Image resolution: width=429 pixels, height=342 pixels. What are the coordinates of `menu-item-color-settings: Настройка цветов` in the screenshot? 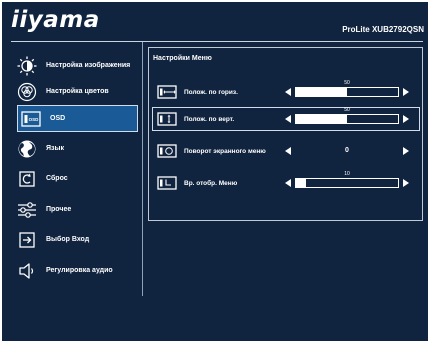 It's located at (76, 91).